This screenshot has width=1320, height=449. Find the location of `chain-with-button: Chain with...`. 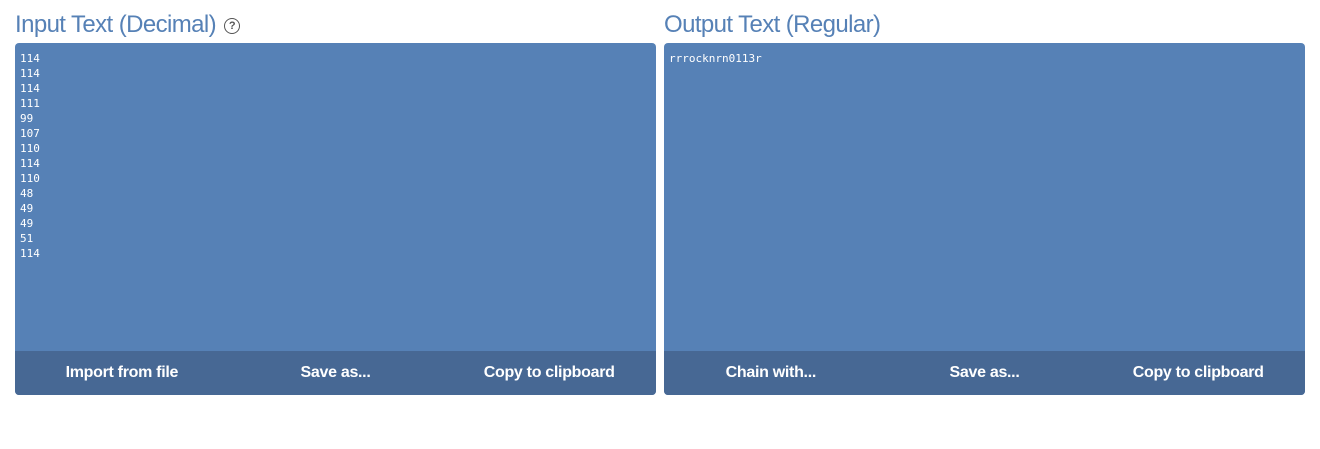

chain-with-button: Chain with... is located at coordinates (771, 373).